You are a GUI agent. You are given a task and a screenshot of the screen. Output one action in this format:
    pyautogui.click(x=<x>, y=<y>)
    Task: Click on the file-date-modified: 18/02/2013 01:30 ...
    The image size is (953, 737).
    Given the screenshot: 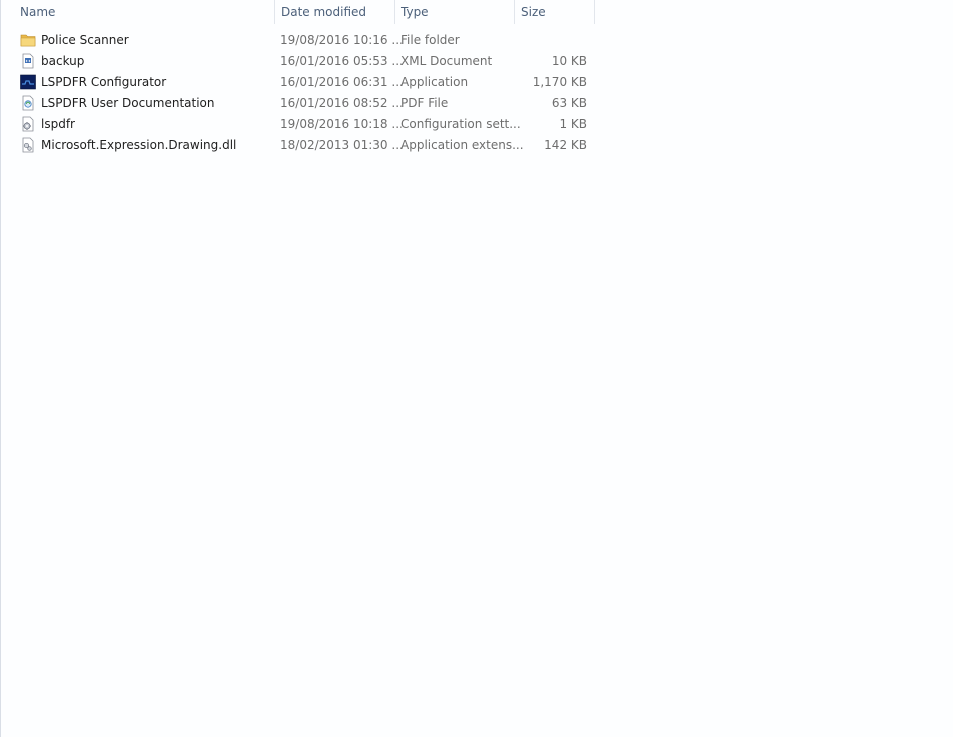 What is the action you would take?
    pyautogui.click(x=341, y=145)
    